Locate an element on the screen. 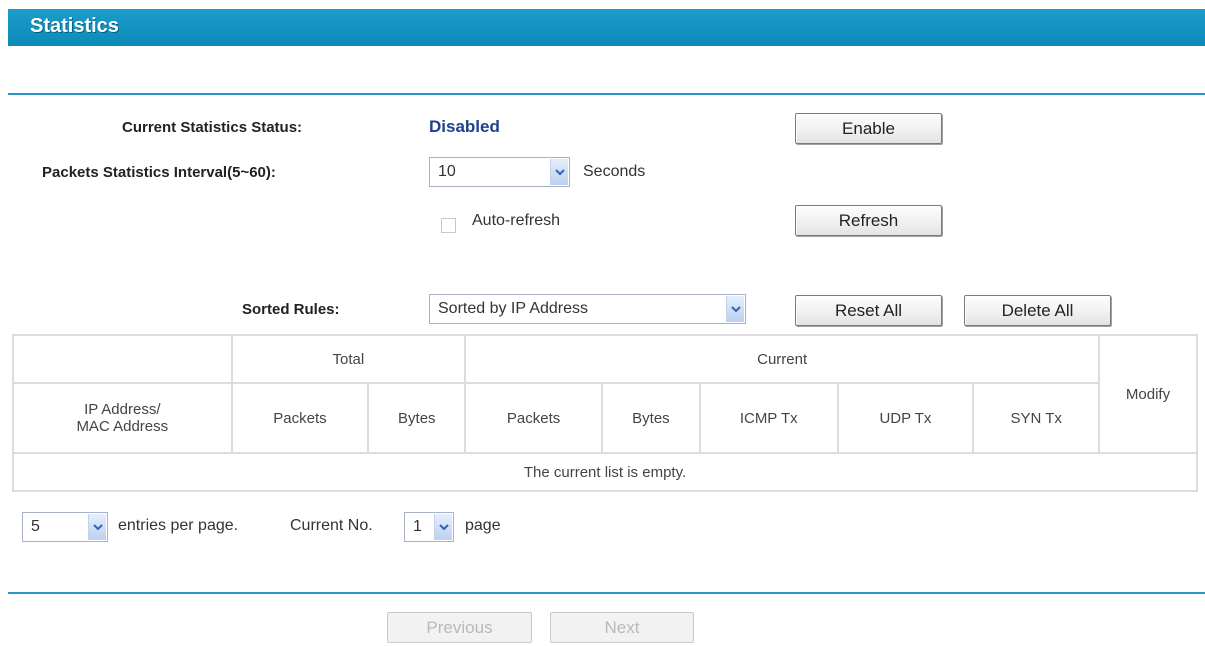  interval-label: Packets Statistics Interval(5~60): is located at coordinates (159, 172).